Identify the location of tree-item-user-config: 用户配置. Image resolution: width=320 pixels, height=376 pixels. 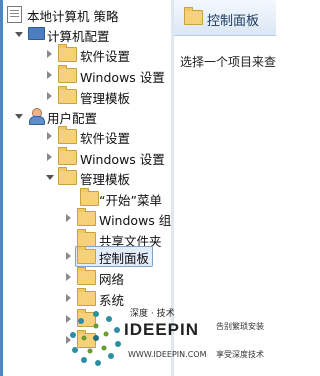
(88, 116).